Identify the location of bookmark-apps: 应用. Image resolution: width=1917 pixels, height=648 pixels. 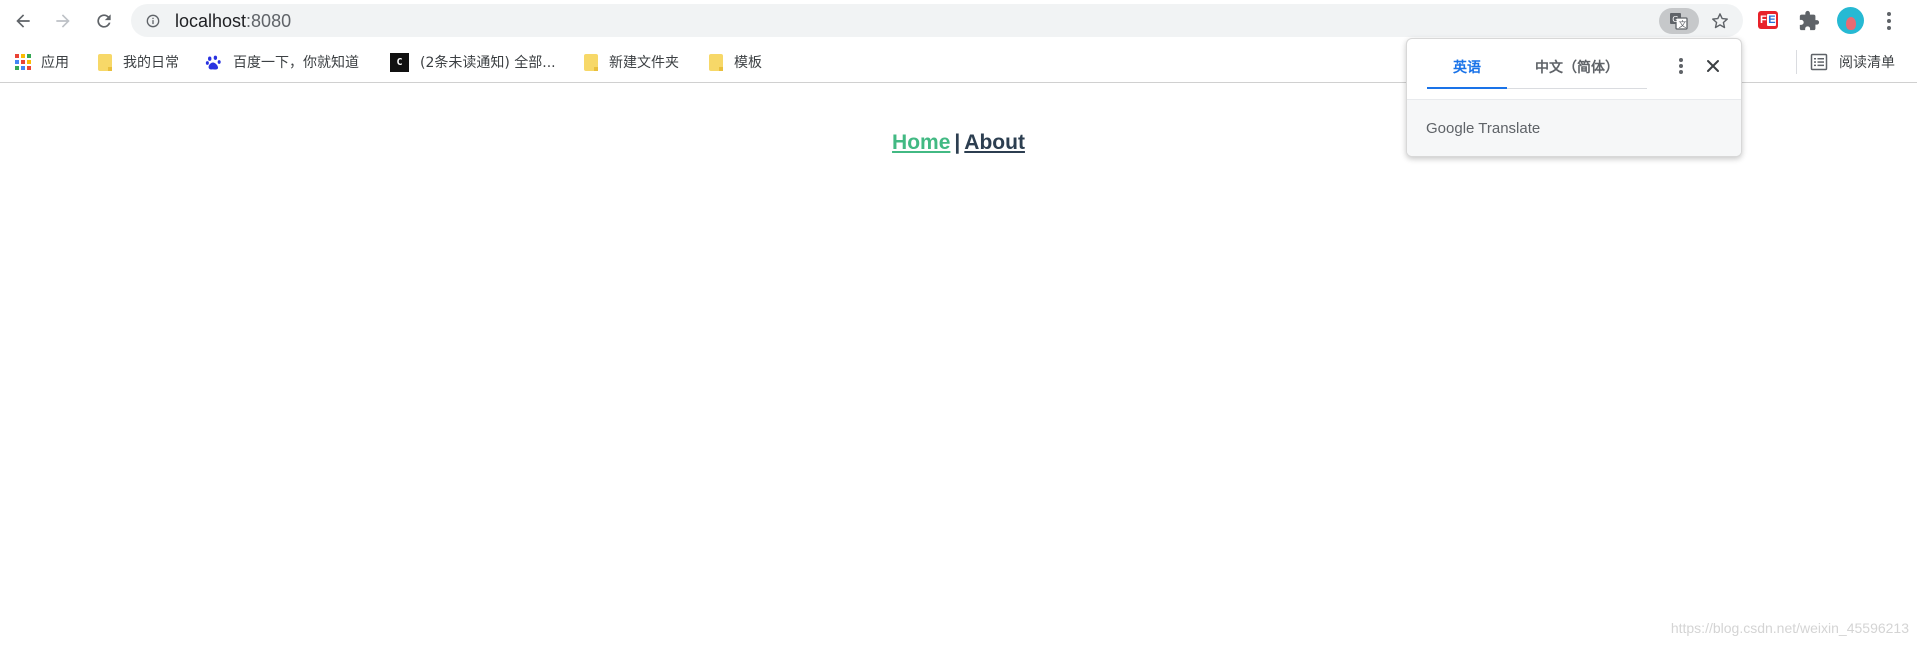
(42, 62).